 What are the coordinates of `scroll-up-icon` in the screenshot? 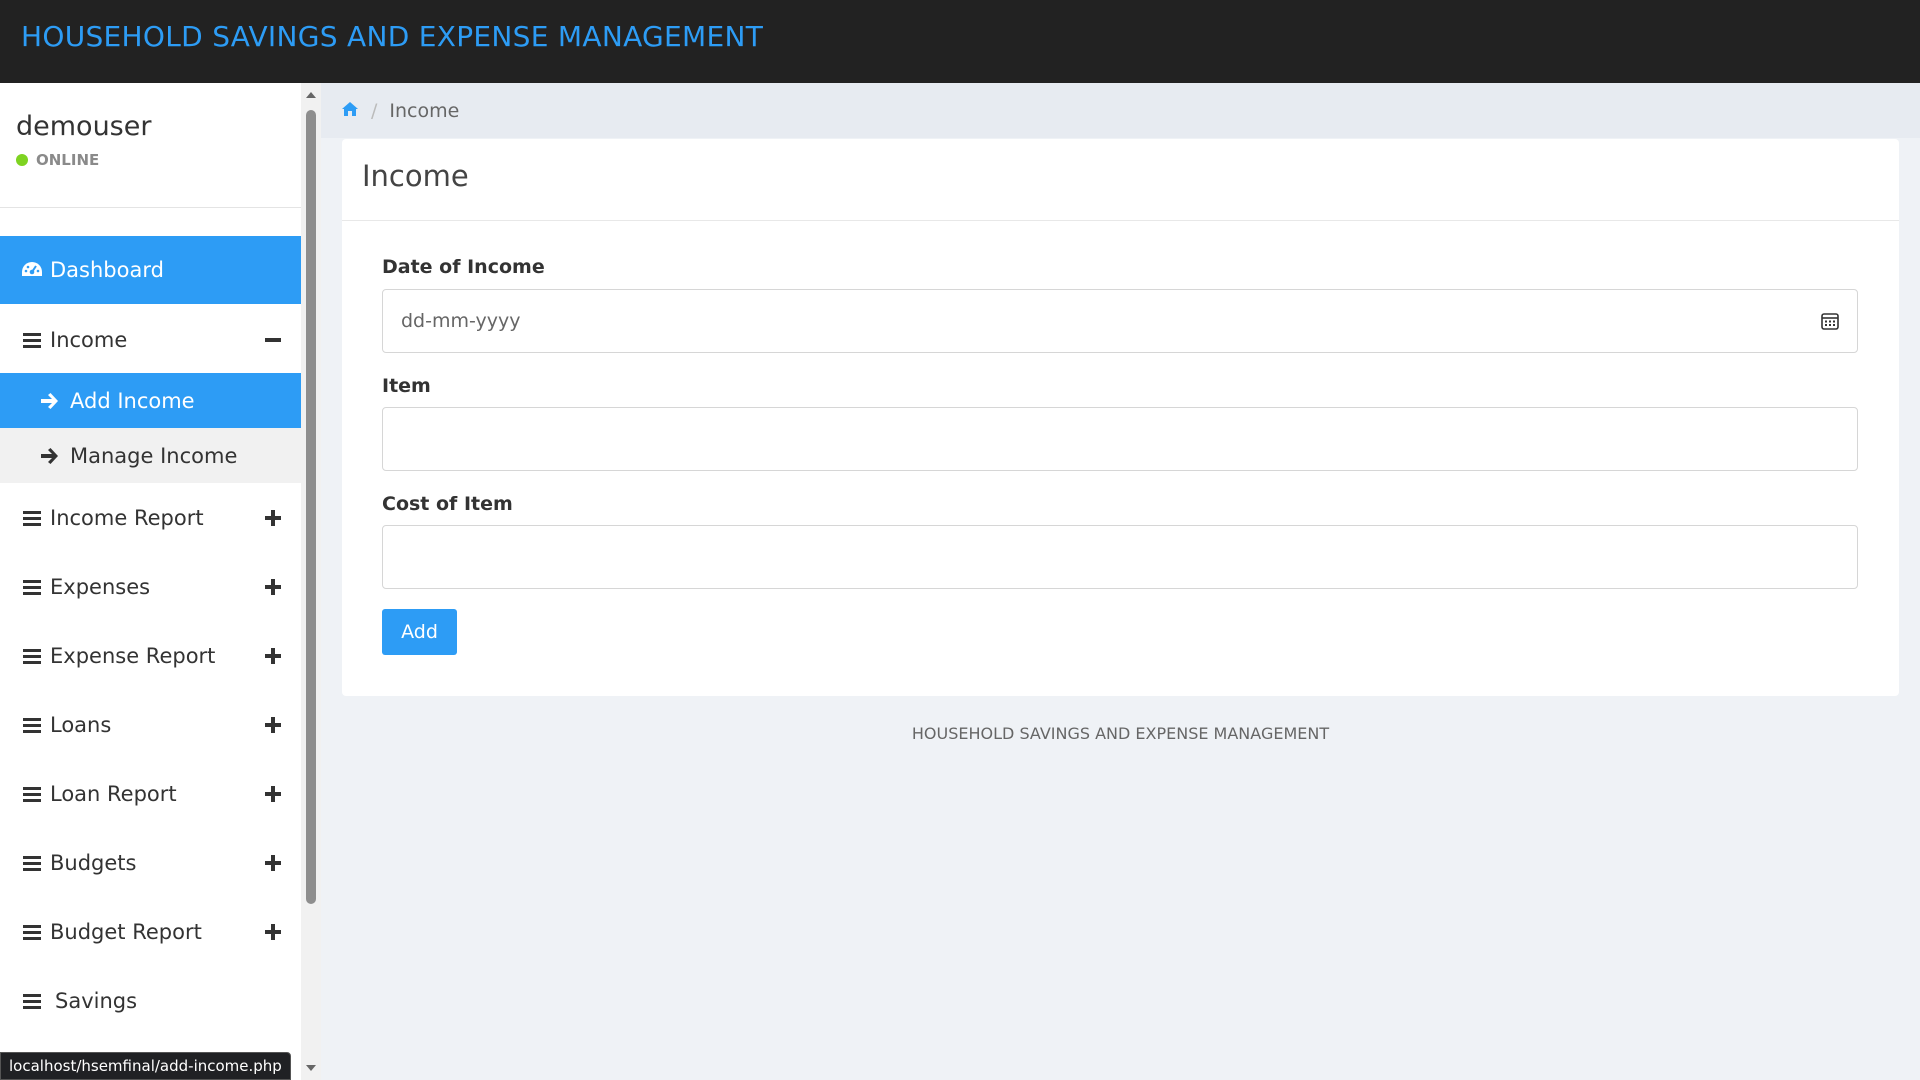 It's located at (311, 95).